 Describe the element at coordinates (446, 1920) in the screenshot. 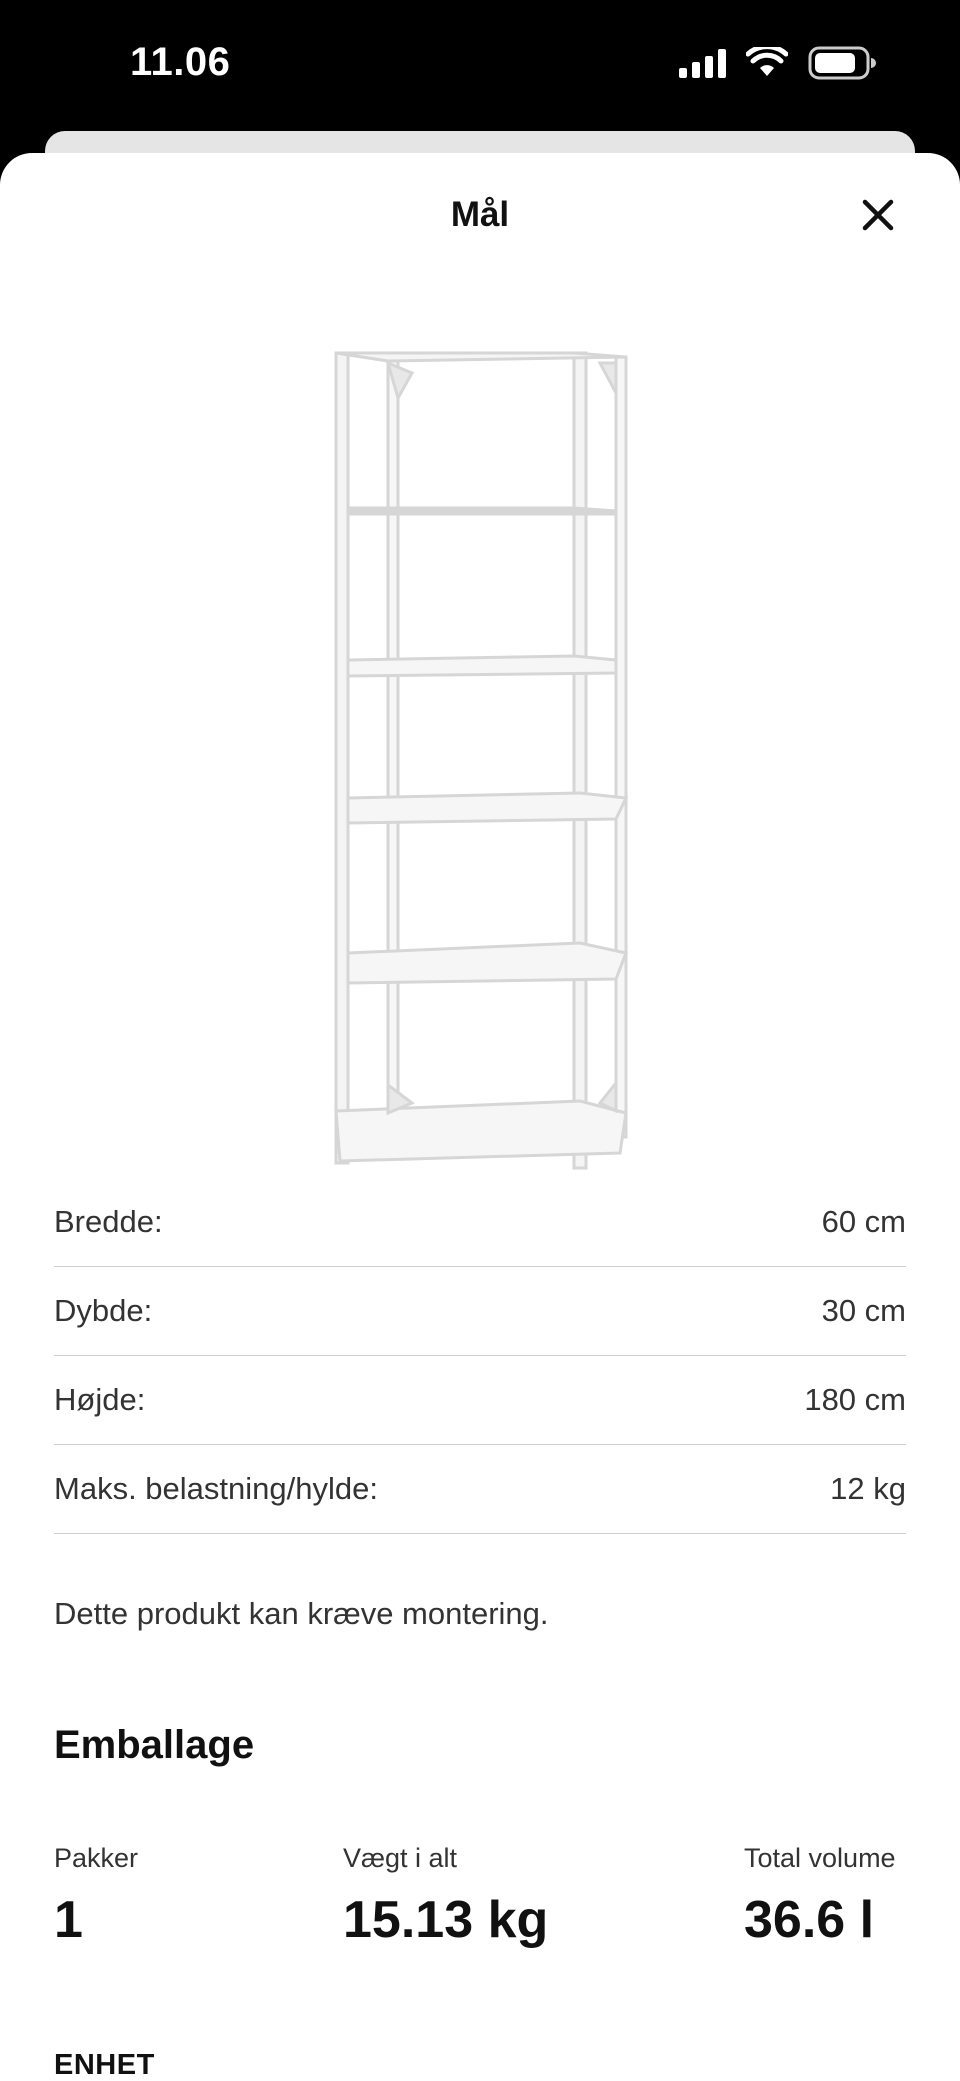

I see `stat-value: 15.13 kg` at that location.